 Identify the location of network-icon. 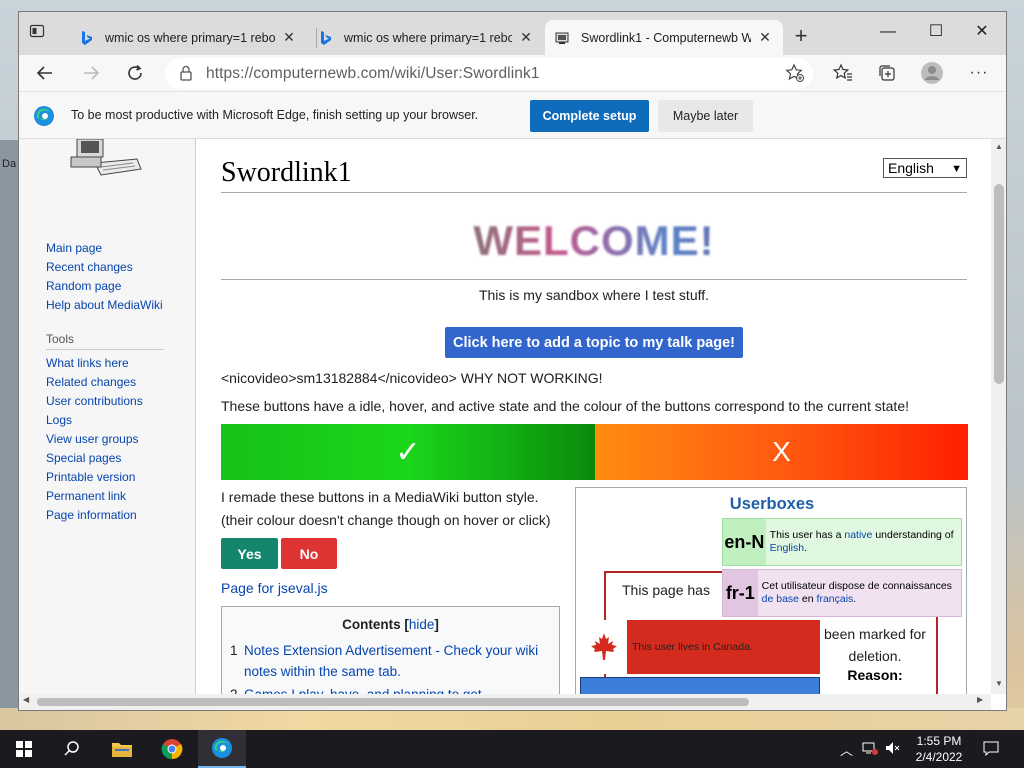
(870, 749).